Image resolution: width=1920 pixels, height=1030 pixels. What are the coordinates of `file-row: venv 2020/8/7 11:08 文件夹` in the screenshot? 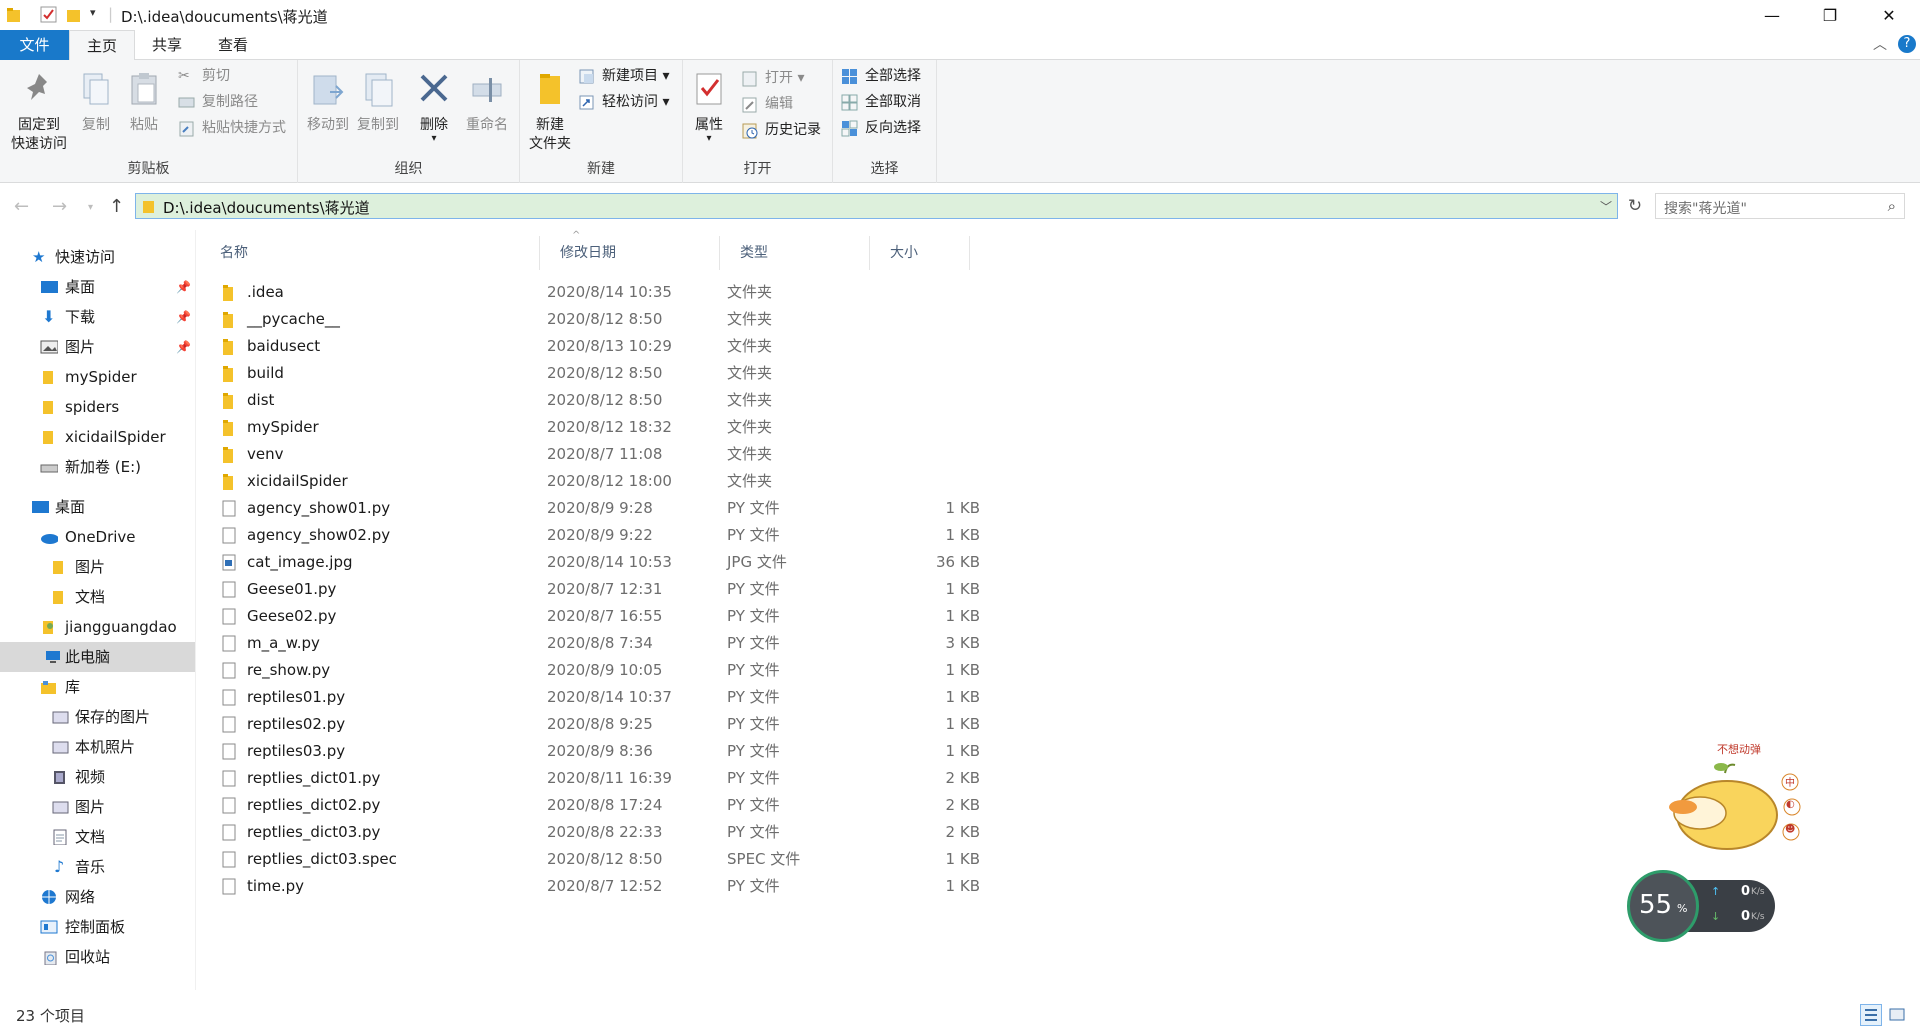 It's located at (700, 454).